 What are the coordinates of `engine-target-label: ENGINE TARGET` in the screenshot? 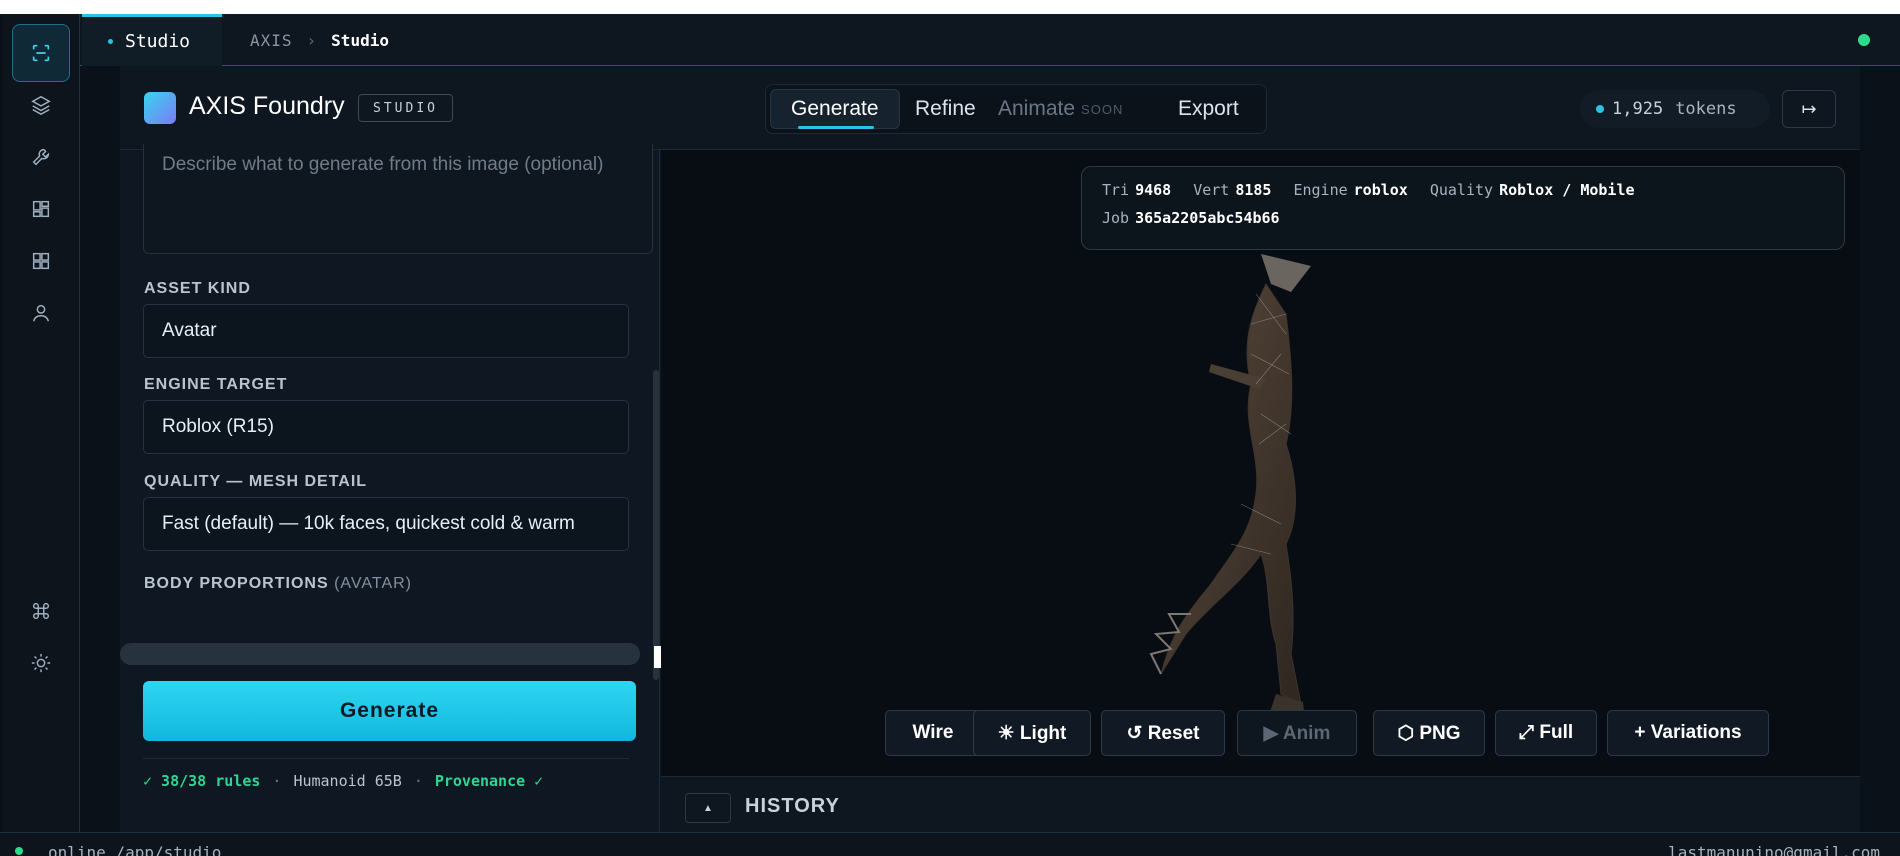 It's located at (216, 384).